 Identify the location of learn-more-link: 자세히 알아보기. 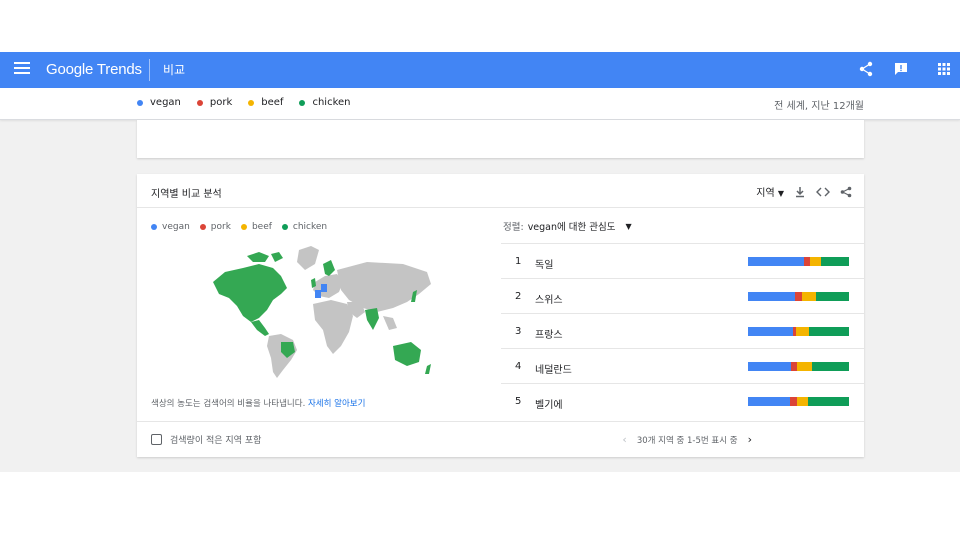
(336, 404).